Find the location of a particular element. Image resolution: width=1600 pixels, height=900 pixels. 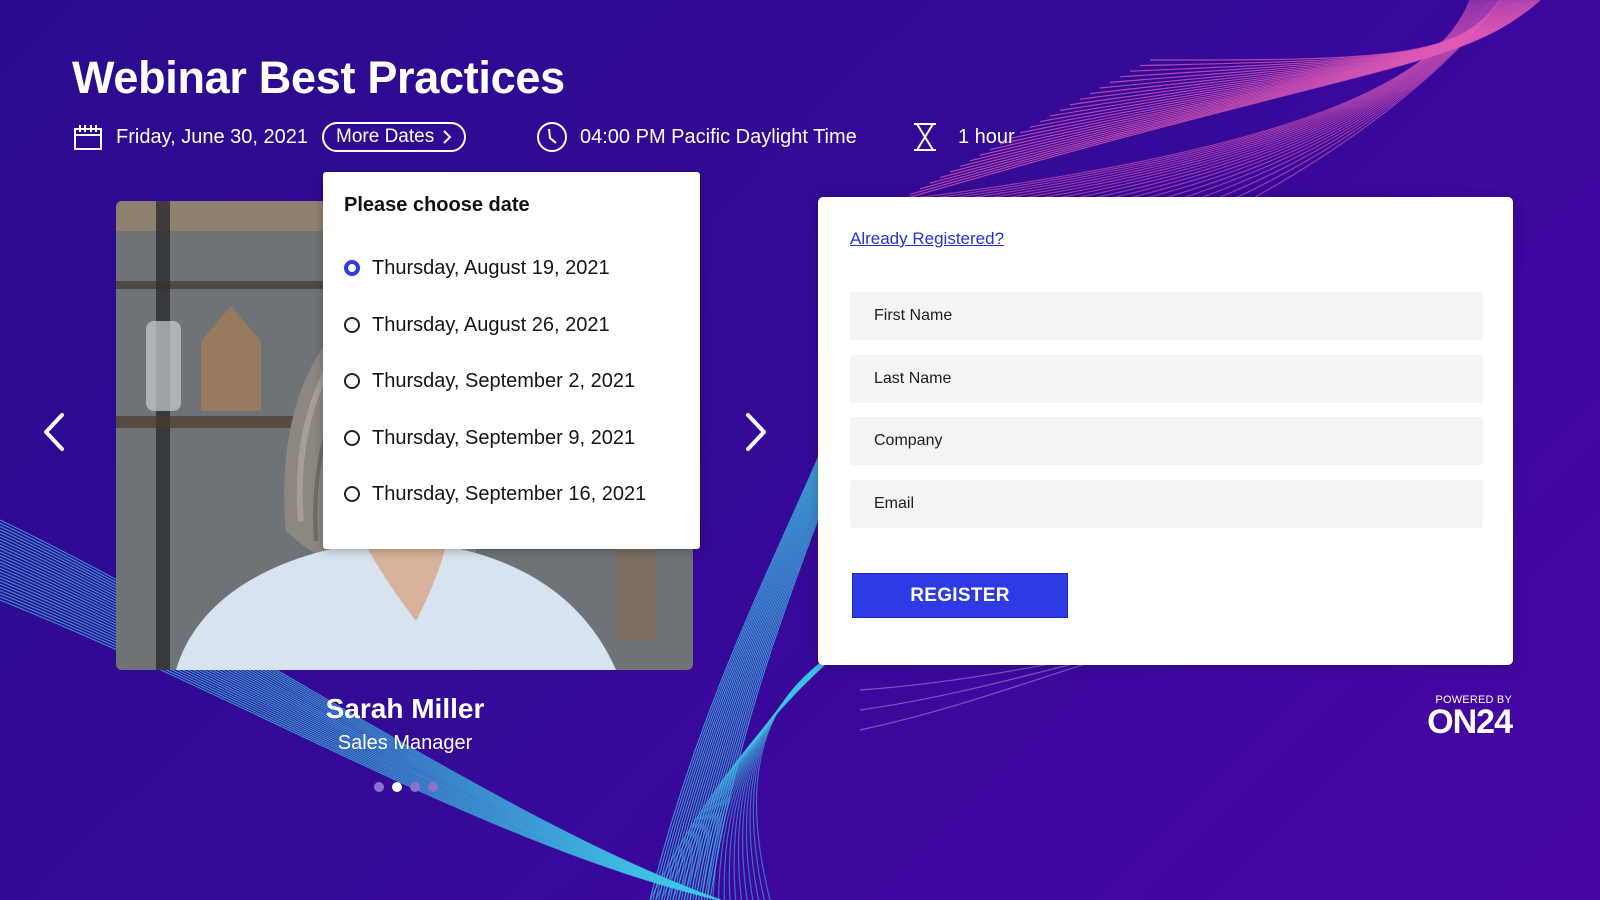

speaker-name: Sarah Miller is located at coordinates (405, 708).